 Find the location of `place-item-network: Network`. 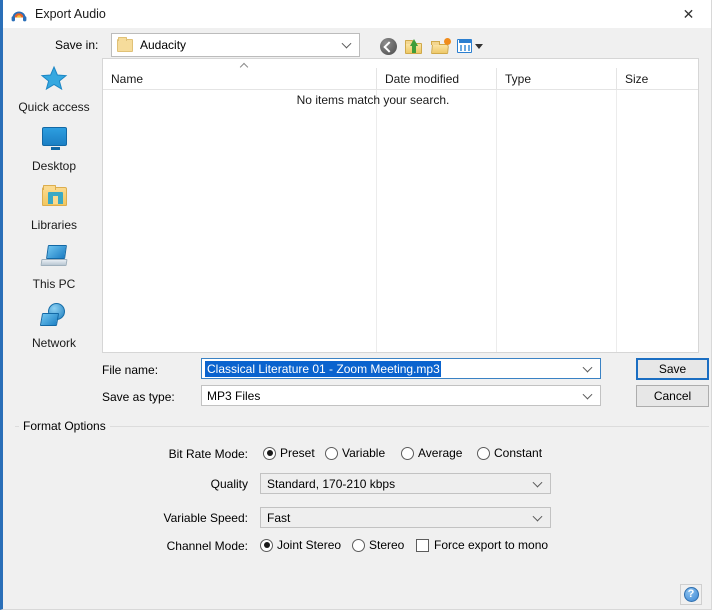

place-item-network: Network is located at coordinates (54, 329).